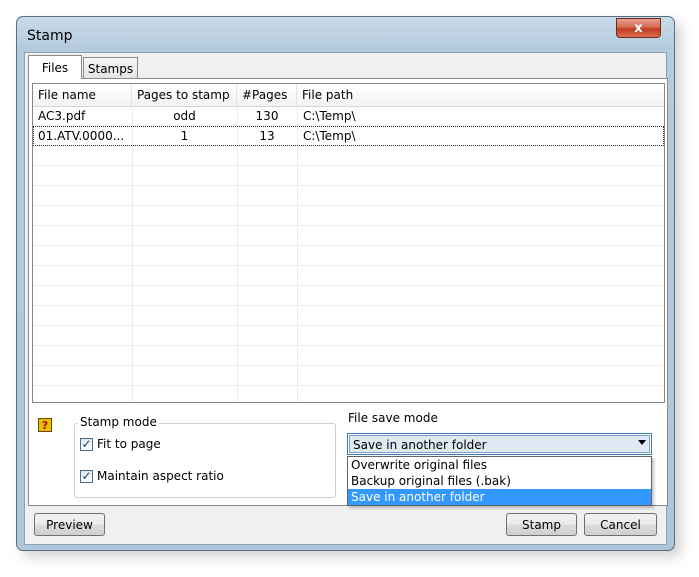 The image size is (699, 577). I want to click on cell-pages-to-stamp: 1, so click(184, 136).